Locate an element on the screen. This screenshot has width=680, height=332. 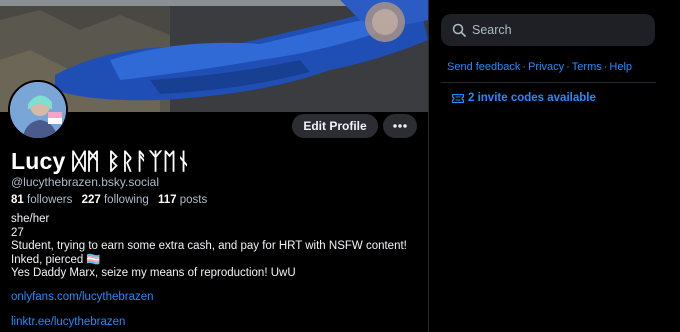
search-input is located at coordinates (557, 30).